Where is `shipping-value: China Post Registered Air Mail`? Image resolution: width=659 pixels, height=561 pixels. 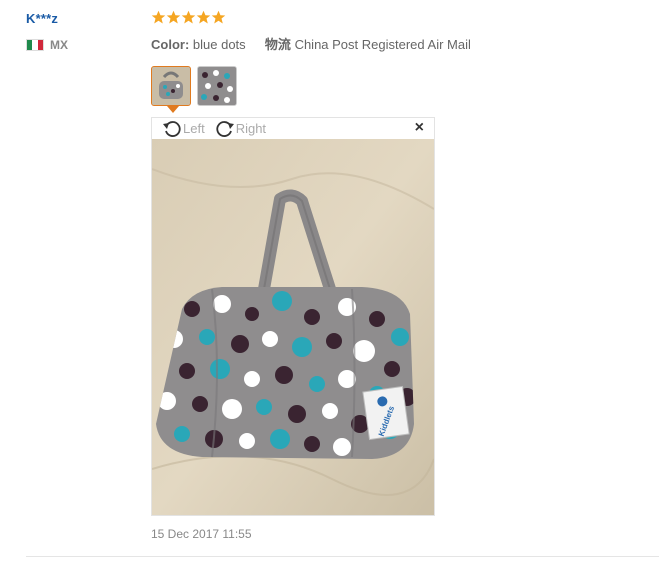 shipping-value: China Post Registered Air Mail is located at coordinates (382, 44).